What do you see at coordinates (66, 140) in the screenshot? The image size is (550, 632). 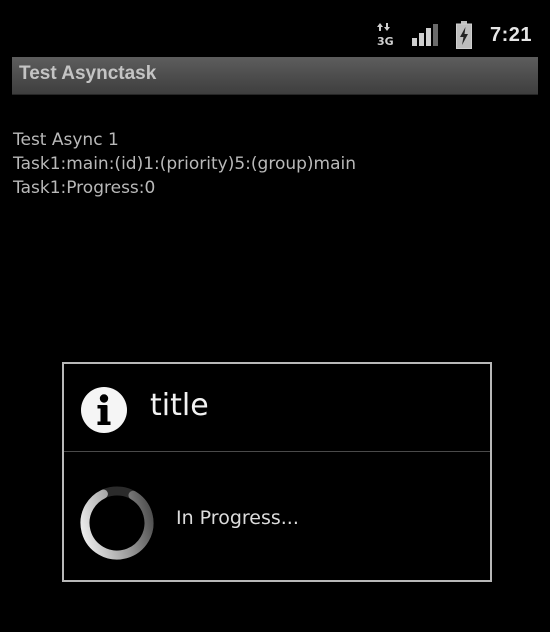 I see `output-line-test-async: Test Async 1` at bounding box center [66, 140].